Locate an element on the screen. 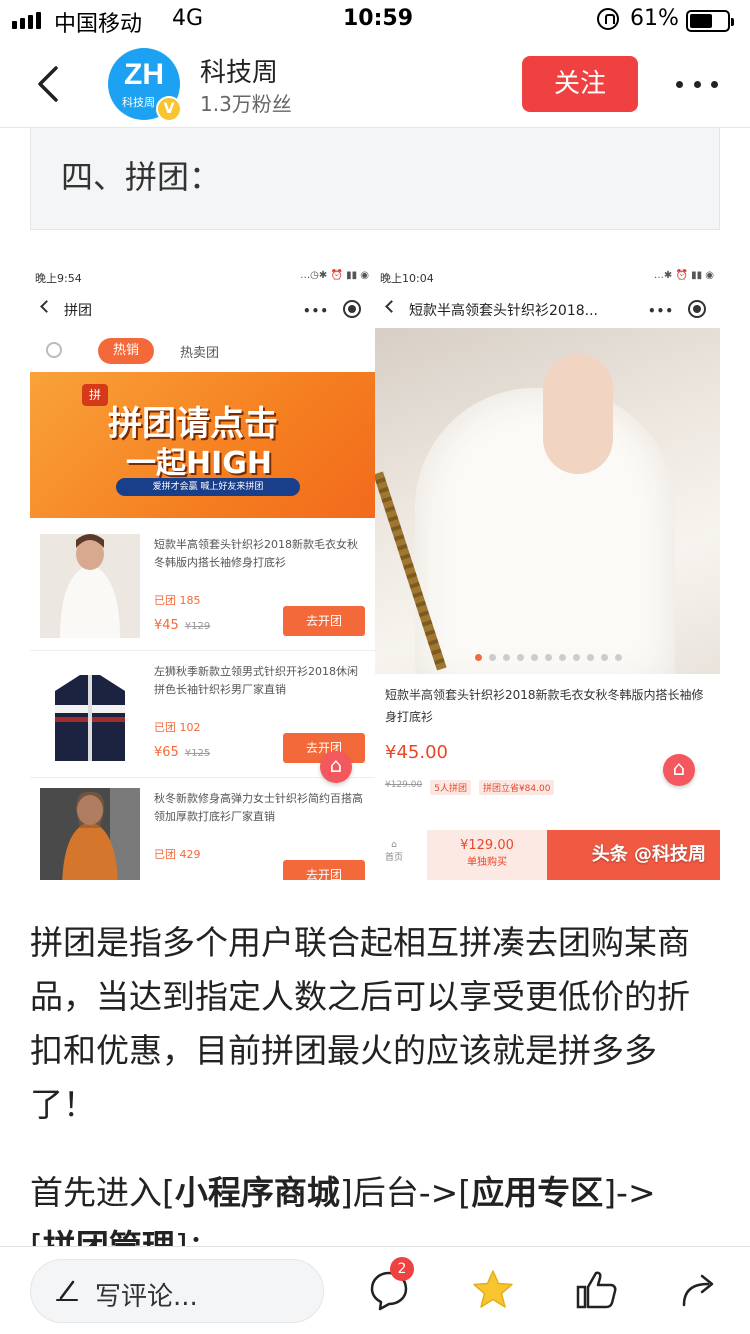 This screenshot has width=750, height=1334. back-arrow-icon is located at coordinates (48, 84).